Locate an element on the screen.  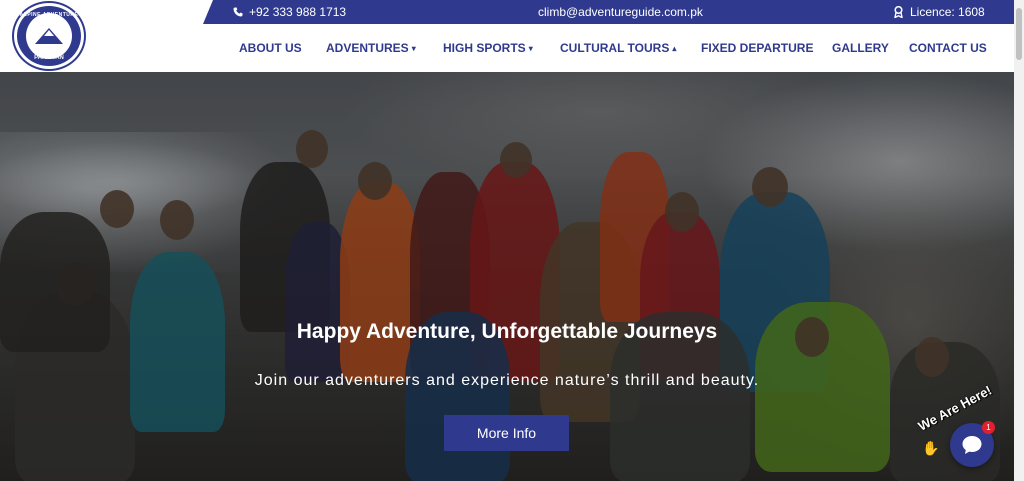
nav-high-sports: HIGH SPORTS ▾ is located at coordinates (488, 48).